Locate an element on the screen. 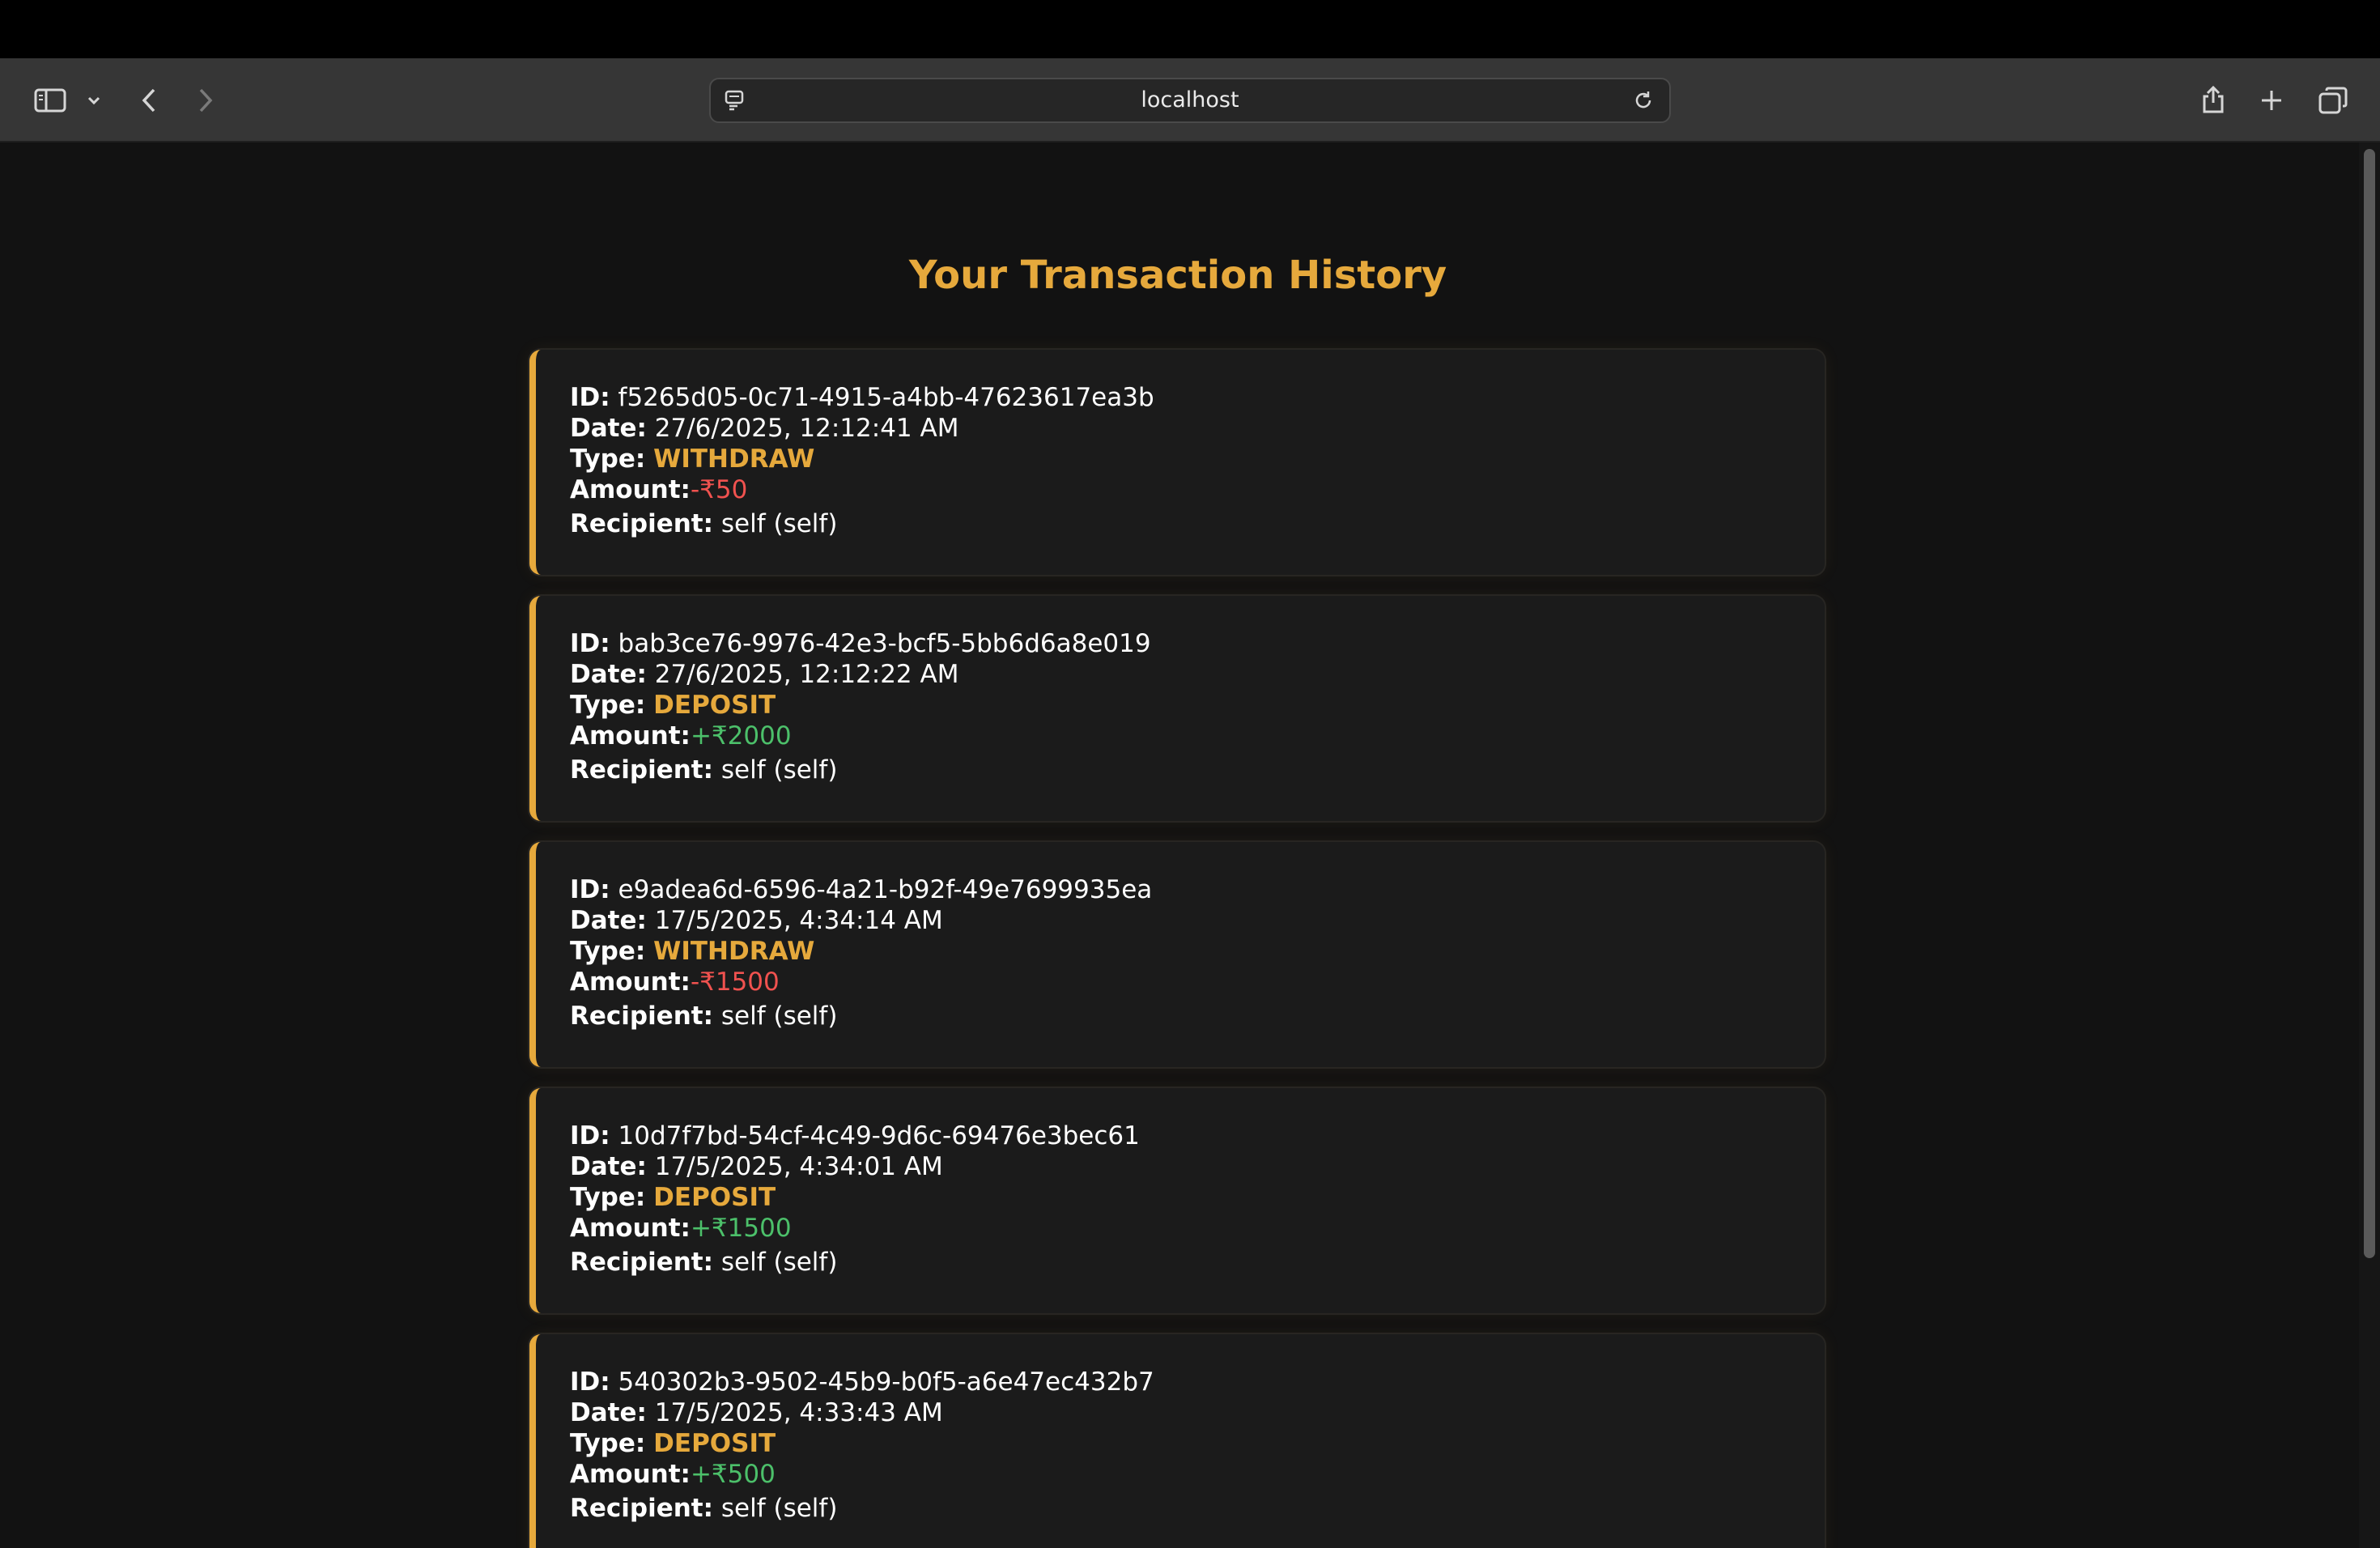  share-icon is located at coordinates (2213, 99).